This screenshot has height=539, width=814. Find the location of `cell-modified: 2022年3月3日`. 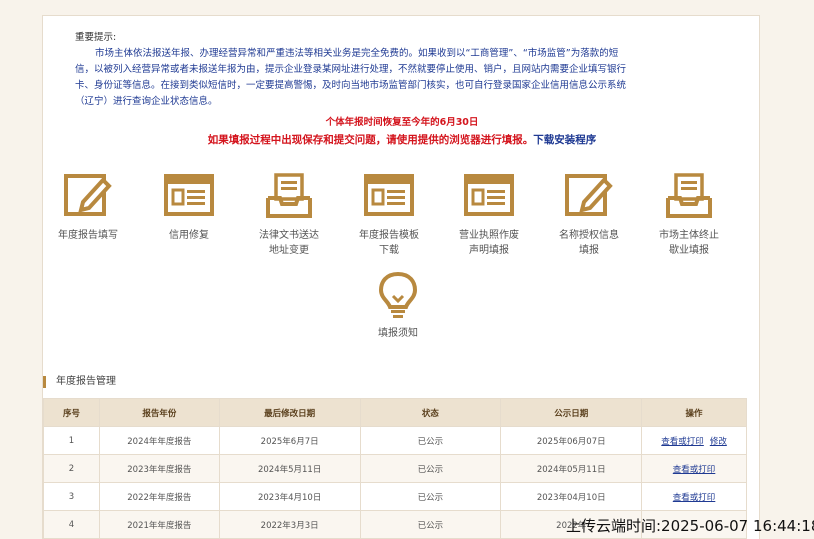

cell-modified: 2022年3月3日 is located at coordinates (289, 524).